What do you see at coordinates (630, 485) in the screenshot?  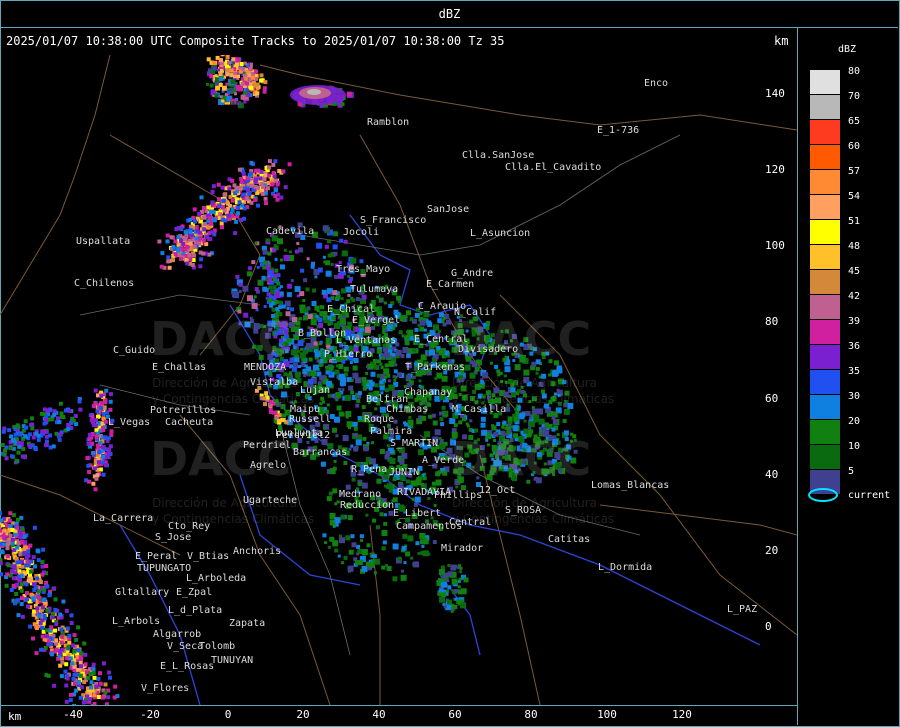 I see `place-label: Lomas_Blancas` at bounding box center [630, 485].